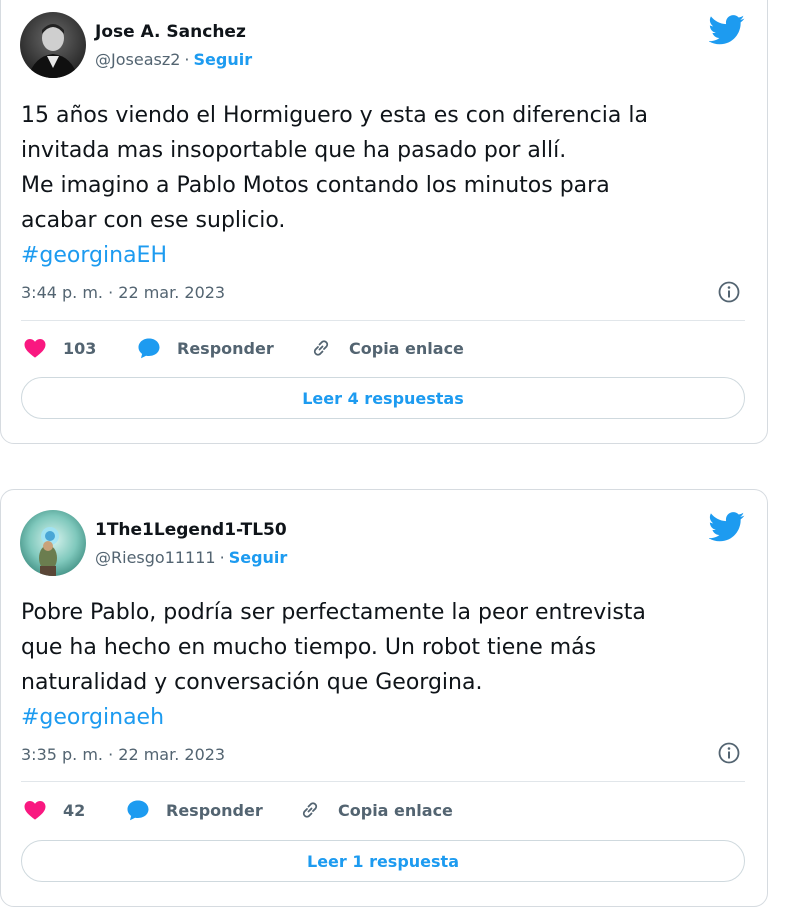 The image size is (792, 918). What do you see at coordinates (80, 348) in the screenshot?
I see `like-count: 103` at bounding box center [80, 348].